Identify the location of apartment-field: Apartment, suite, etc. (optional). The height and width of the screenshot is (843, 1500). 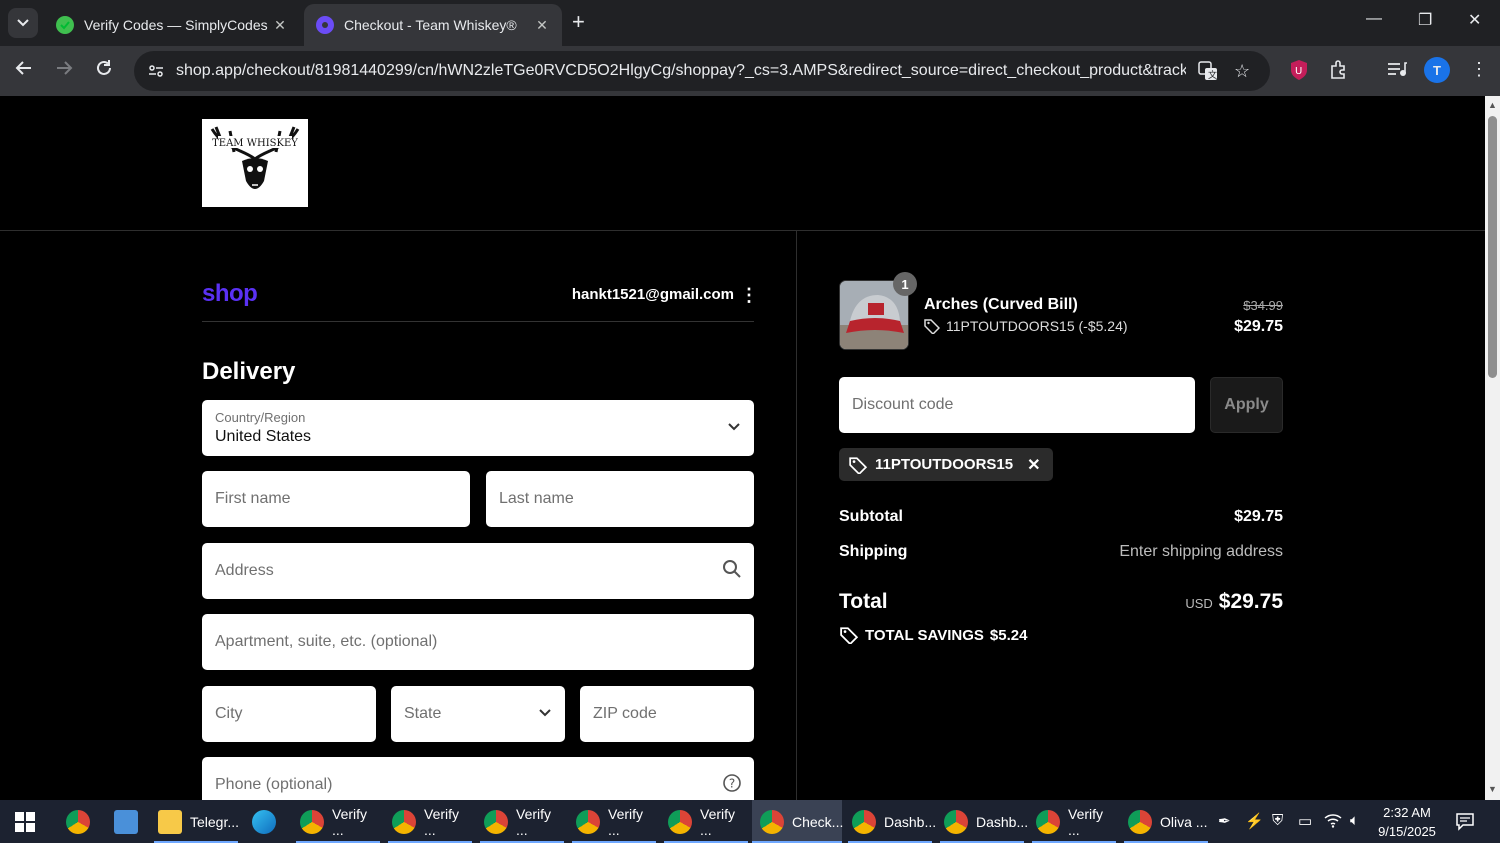
(478, 642).